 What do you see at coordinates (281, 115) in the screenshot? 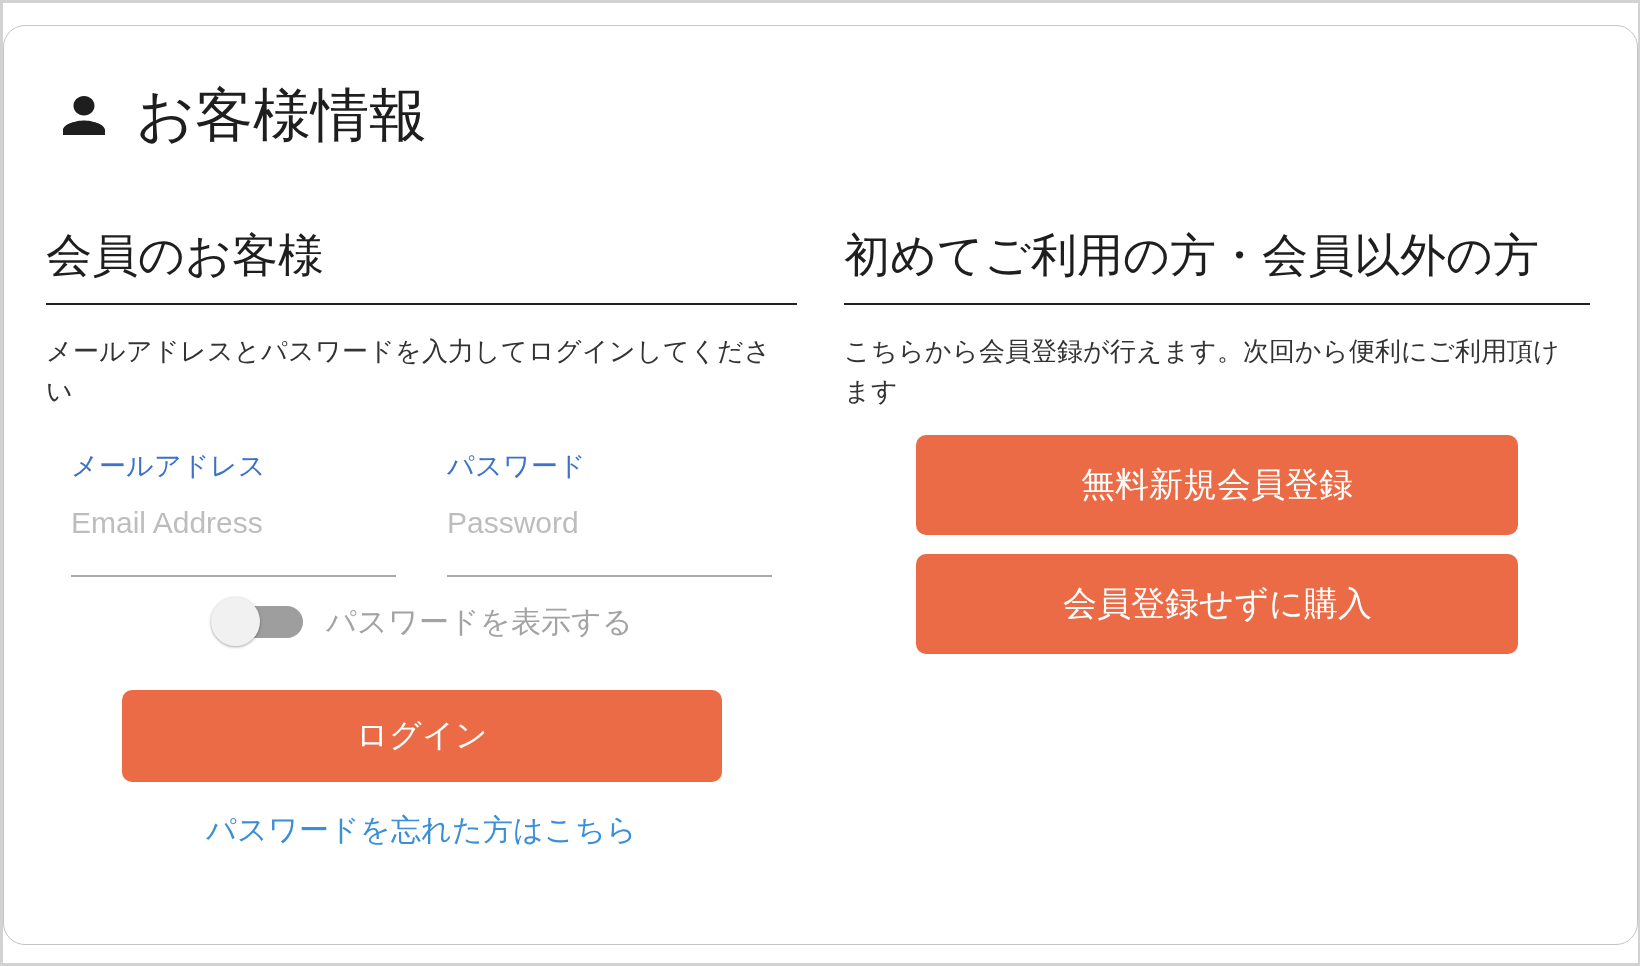
I see `page-title: お客様情報` at bounding box center [281, 115].